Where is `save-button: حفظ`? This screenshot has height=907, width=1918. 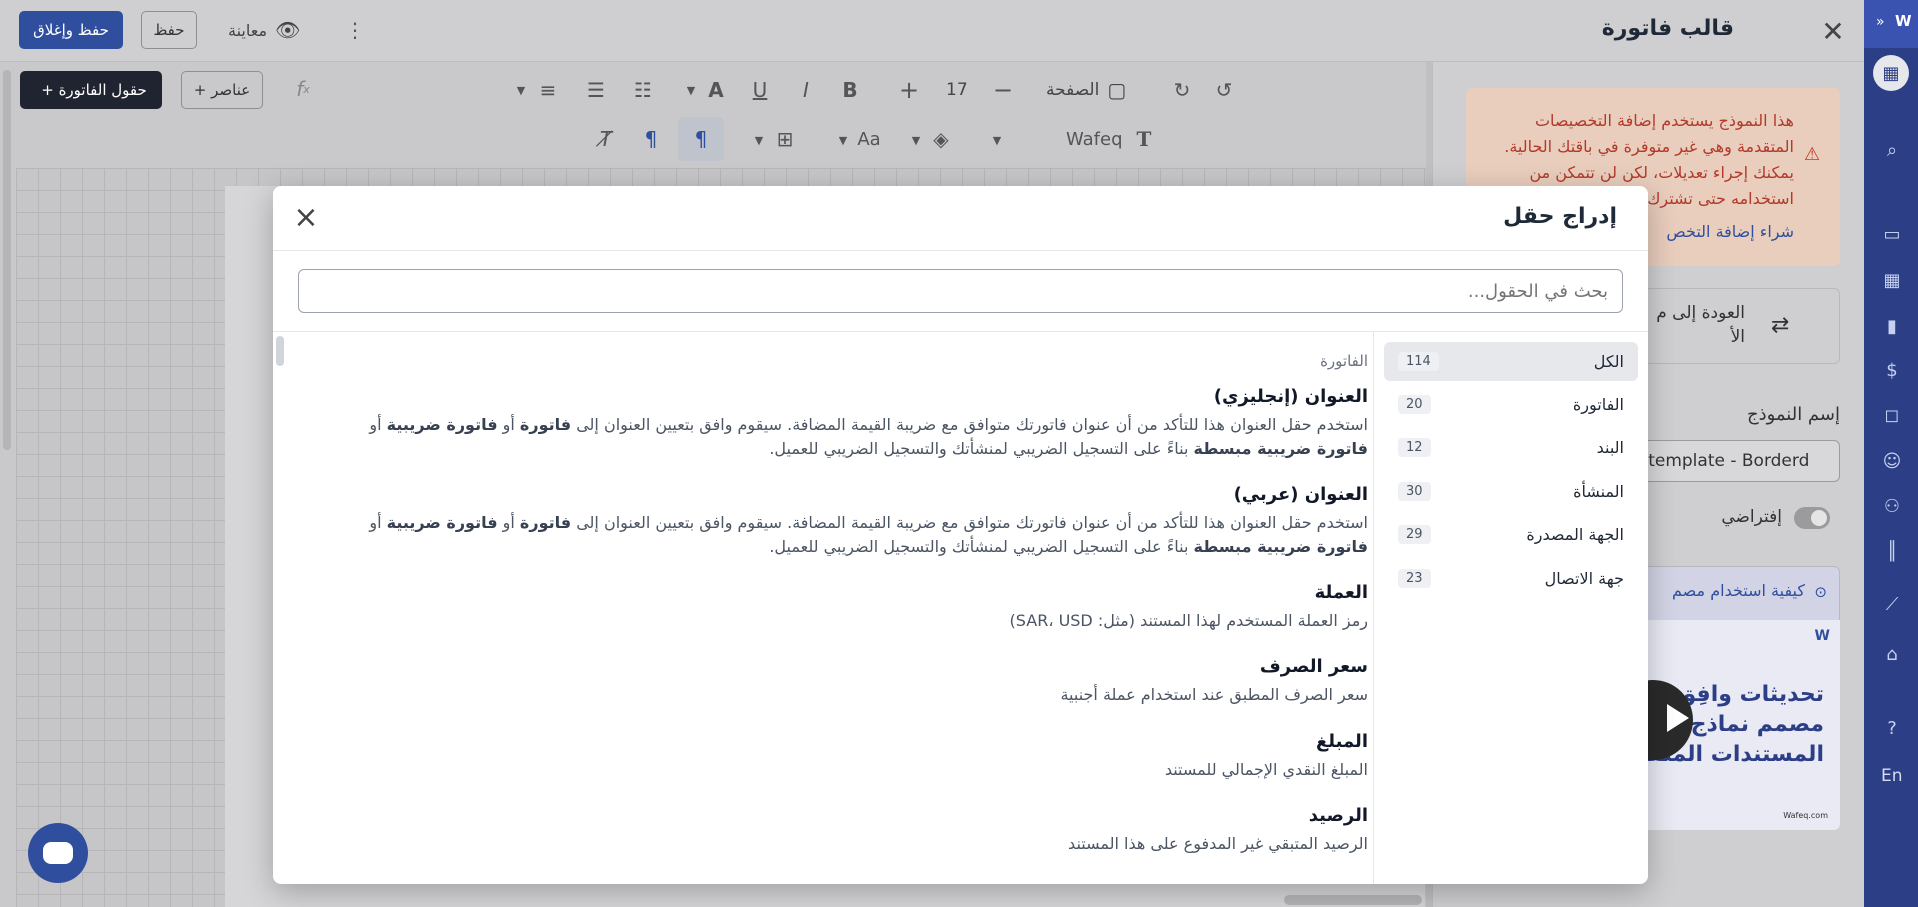
save-button: حفظ is located at coordinates (169, 30).